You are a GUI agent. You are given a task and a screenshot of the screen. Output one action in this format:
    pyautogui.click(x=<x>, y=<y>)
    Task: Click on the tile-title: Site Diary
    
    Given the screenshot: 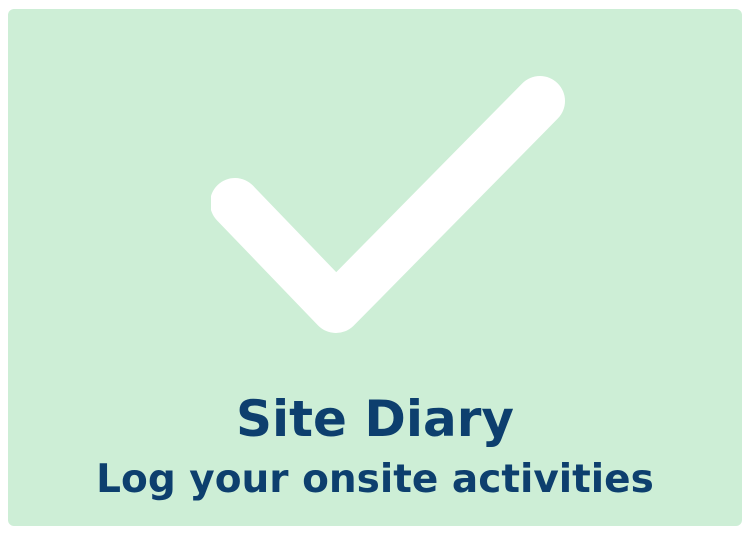 What is the action you would take?
    pyautogui.click(x=374, y=419)
    